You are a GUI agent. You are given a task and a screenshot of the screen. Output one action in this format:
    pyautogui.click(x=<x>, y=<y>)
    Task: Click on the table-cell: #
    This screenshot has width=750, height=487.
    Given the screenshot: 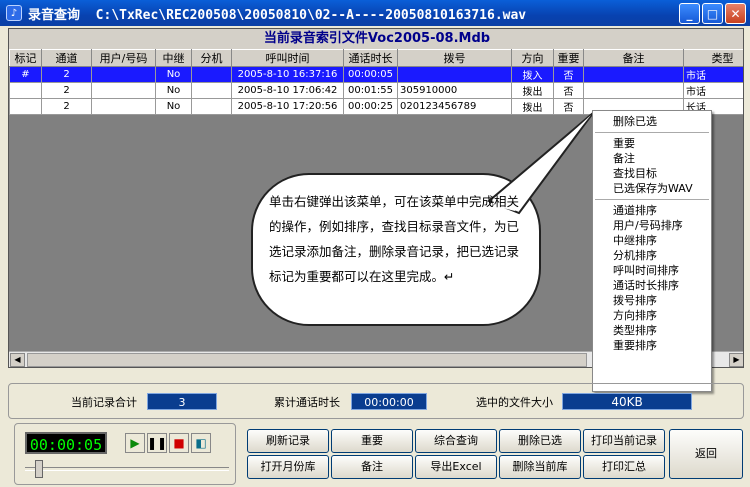 What is the action you would take?
    pyautogui.click(x=25, y=74)
    